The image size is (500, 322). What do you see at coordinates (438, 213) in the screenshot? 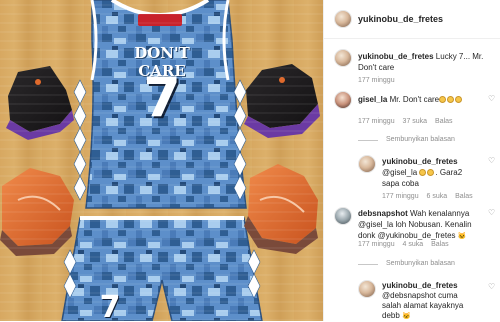
I see `comment-text-1: Wah kenalannya` at bounding box center [438, 213].